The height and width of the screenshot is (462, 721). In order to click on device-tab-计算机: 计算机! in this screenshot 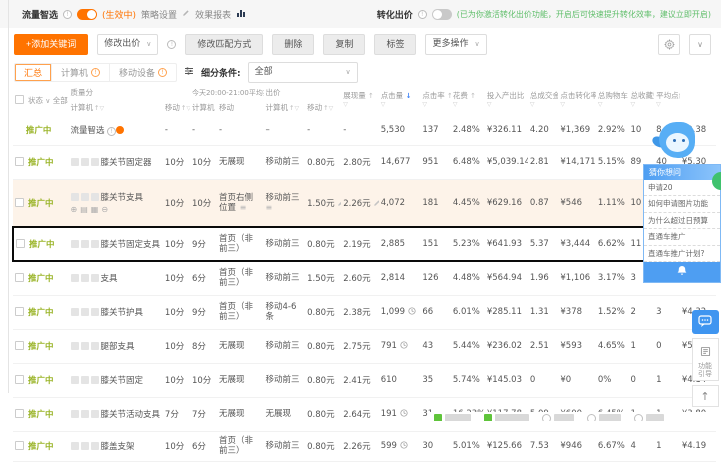, I will do `click(81, 72)`.